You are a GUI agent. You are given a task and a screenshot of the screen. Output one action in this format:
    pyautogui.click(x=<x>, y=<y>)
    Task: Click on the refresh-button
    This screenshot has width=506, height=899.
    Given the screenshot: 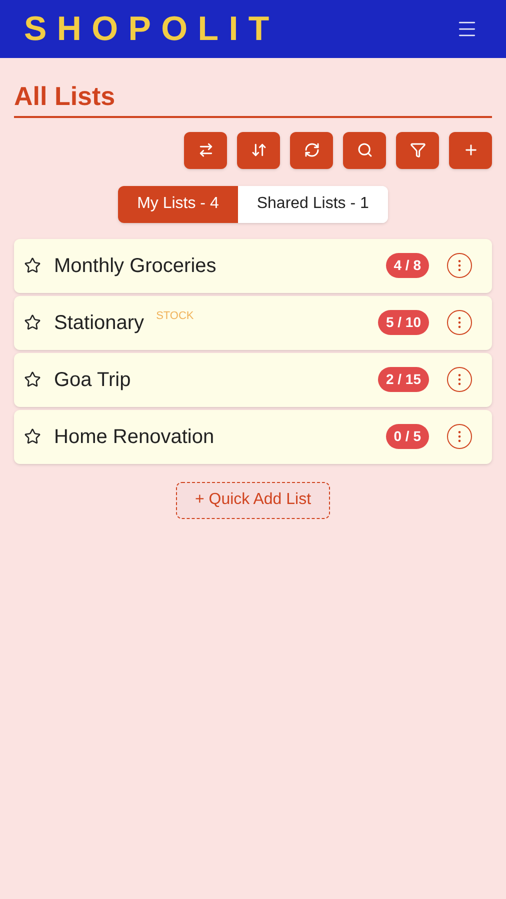 What is the action you would take?
    pyautogui.click(x=311, y=150)
    